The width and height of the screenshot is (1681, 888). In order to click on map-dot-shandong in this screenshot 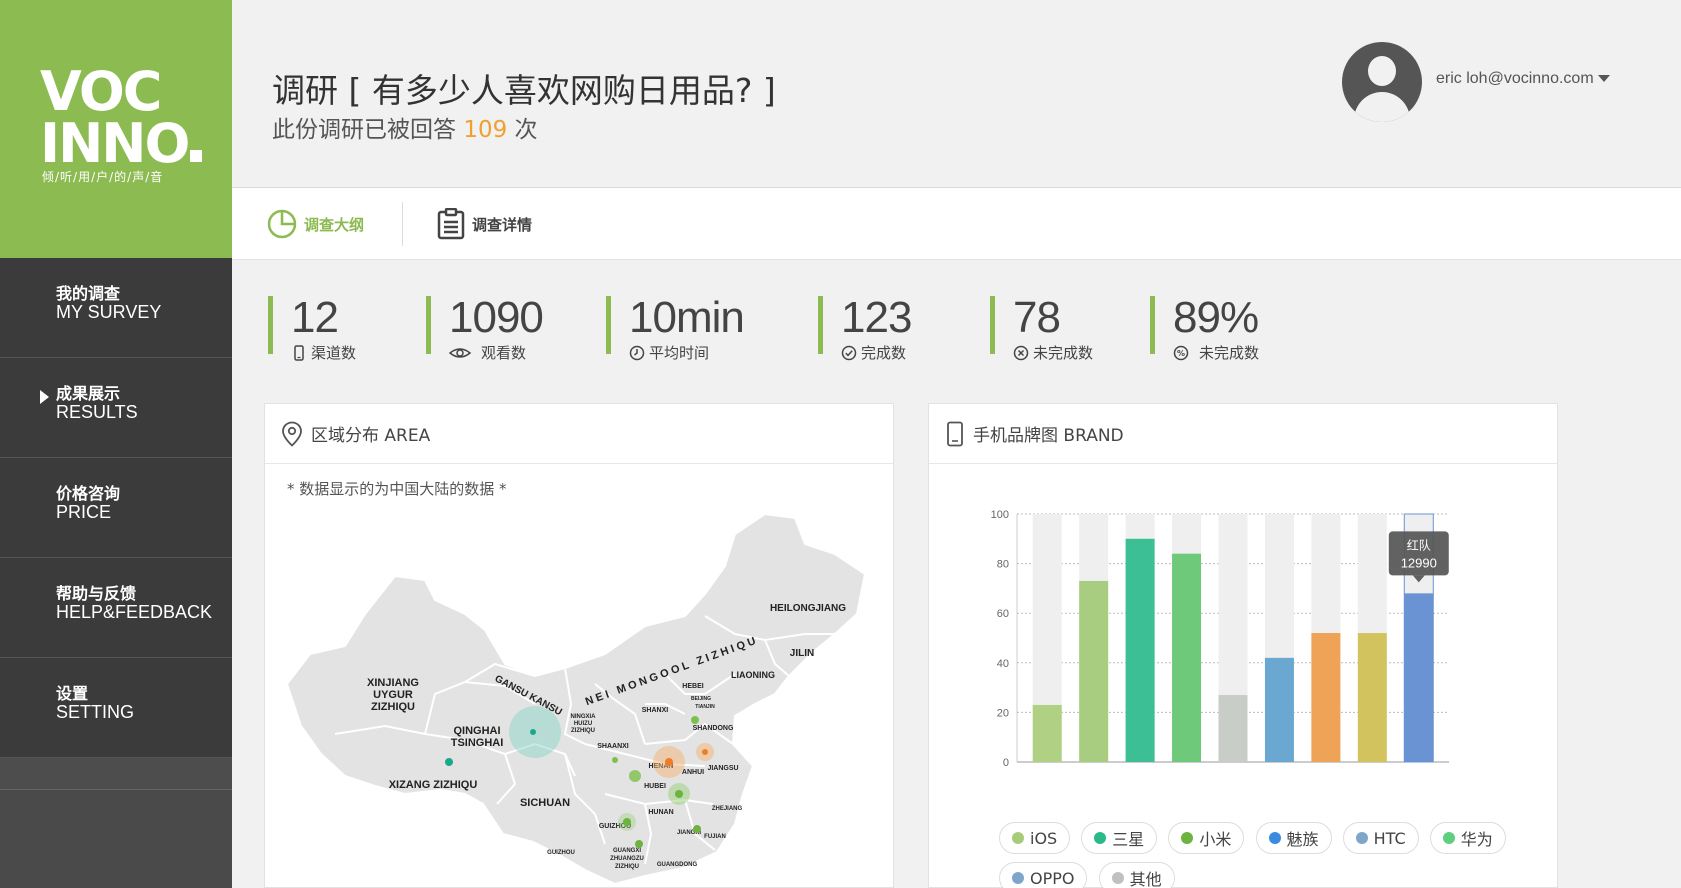, I will do `click(705, 752)`.